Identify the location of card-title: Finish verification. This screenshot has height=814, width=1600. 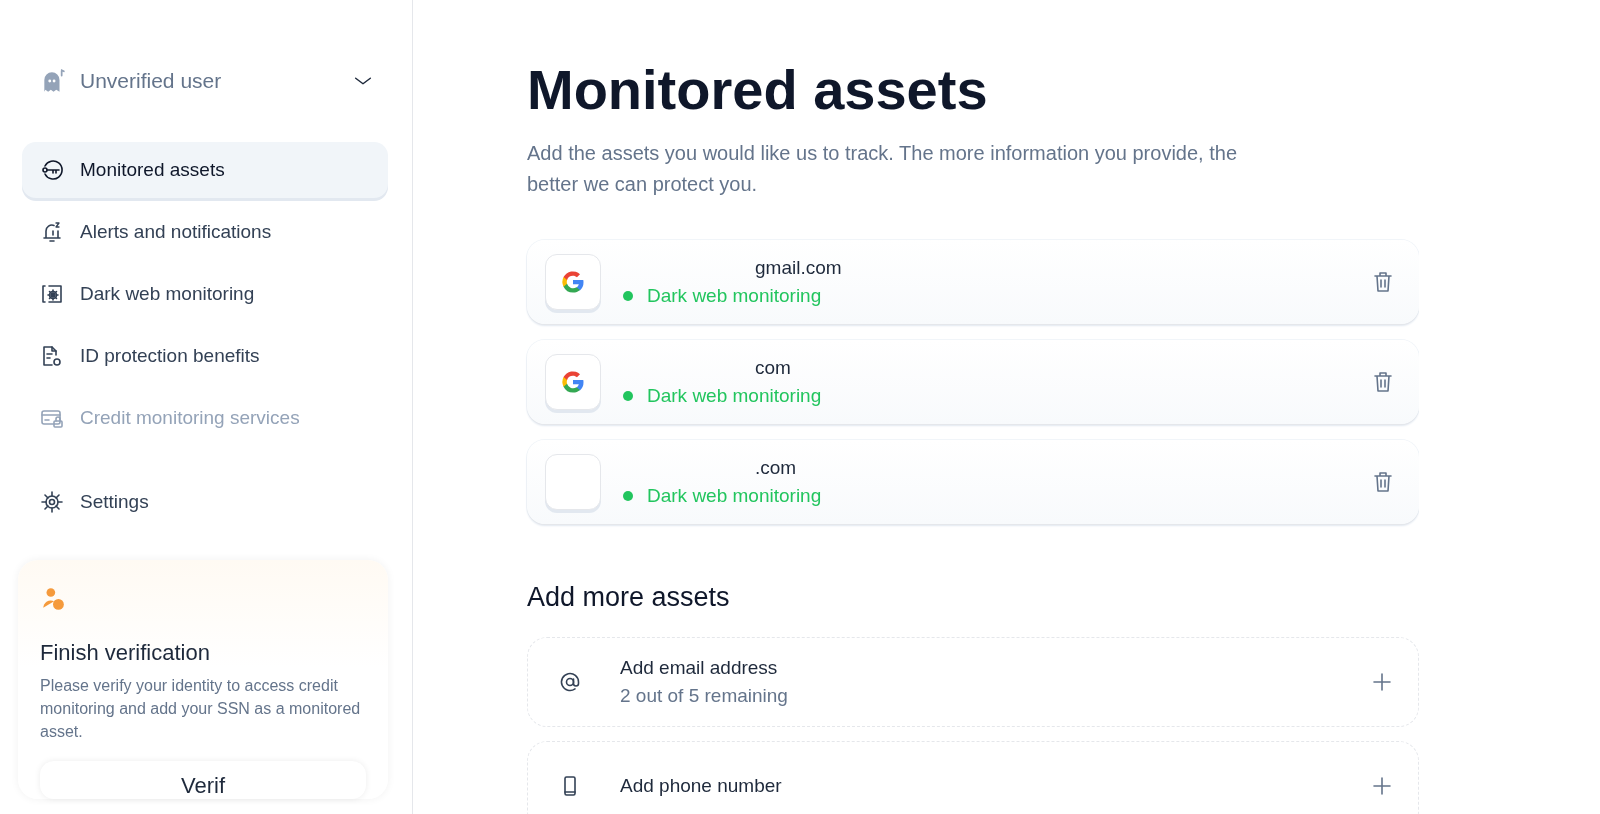
(125, 653).